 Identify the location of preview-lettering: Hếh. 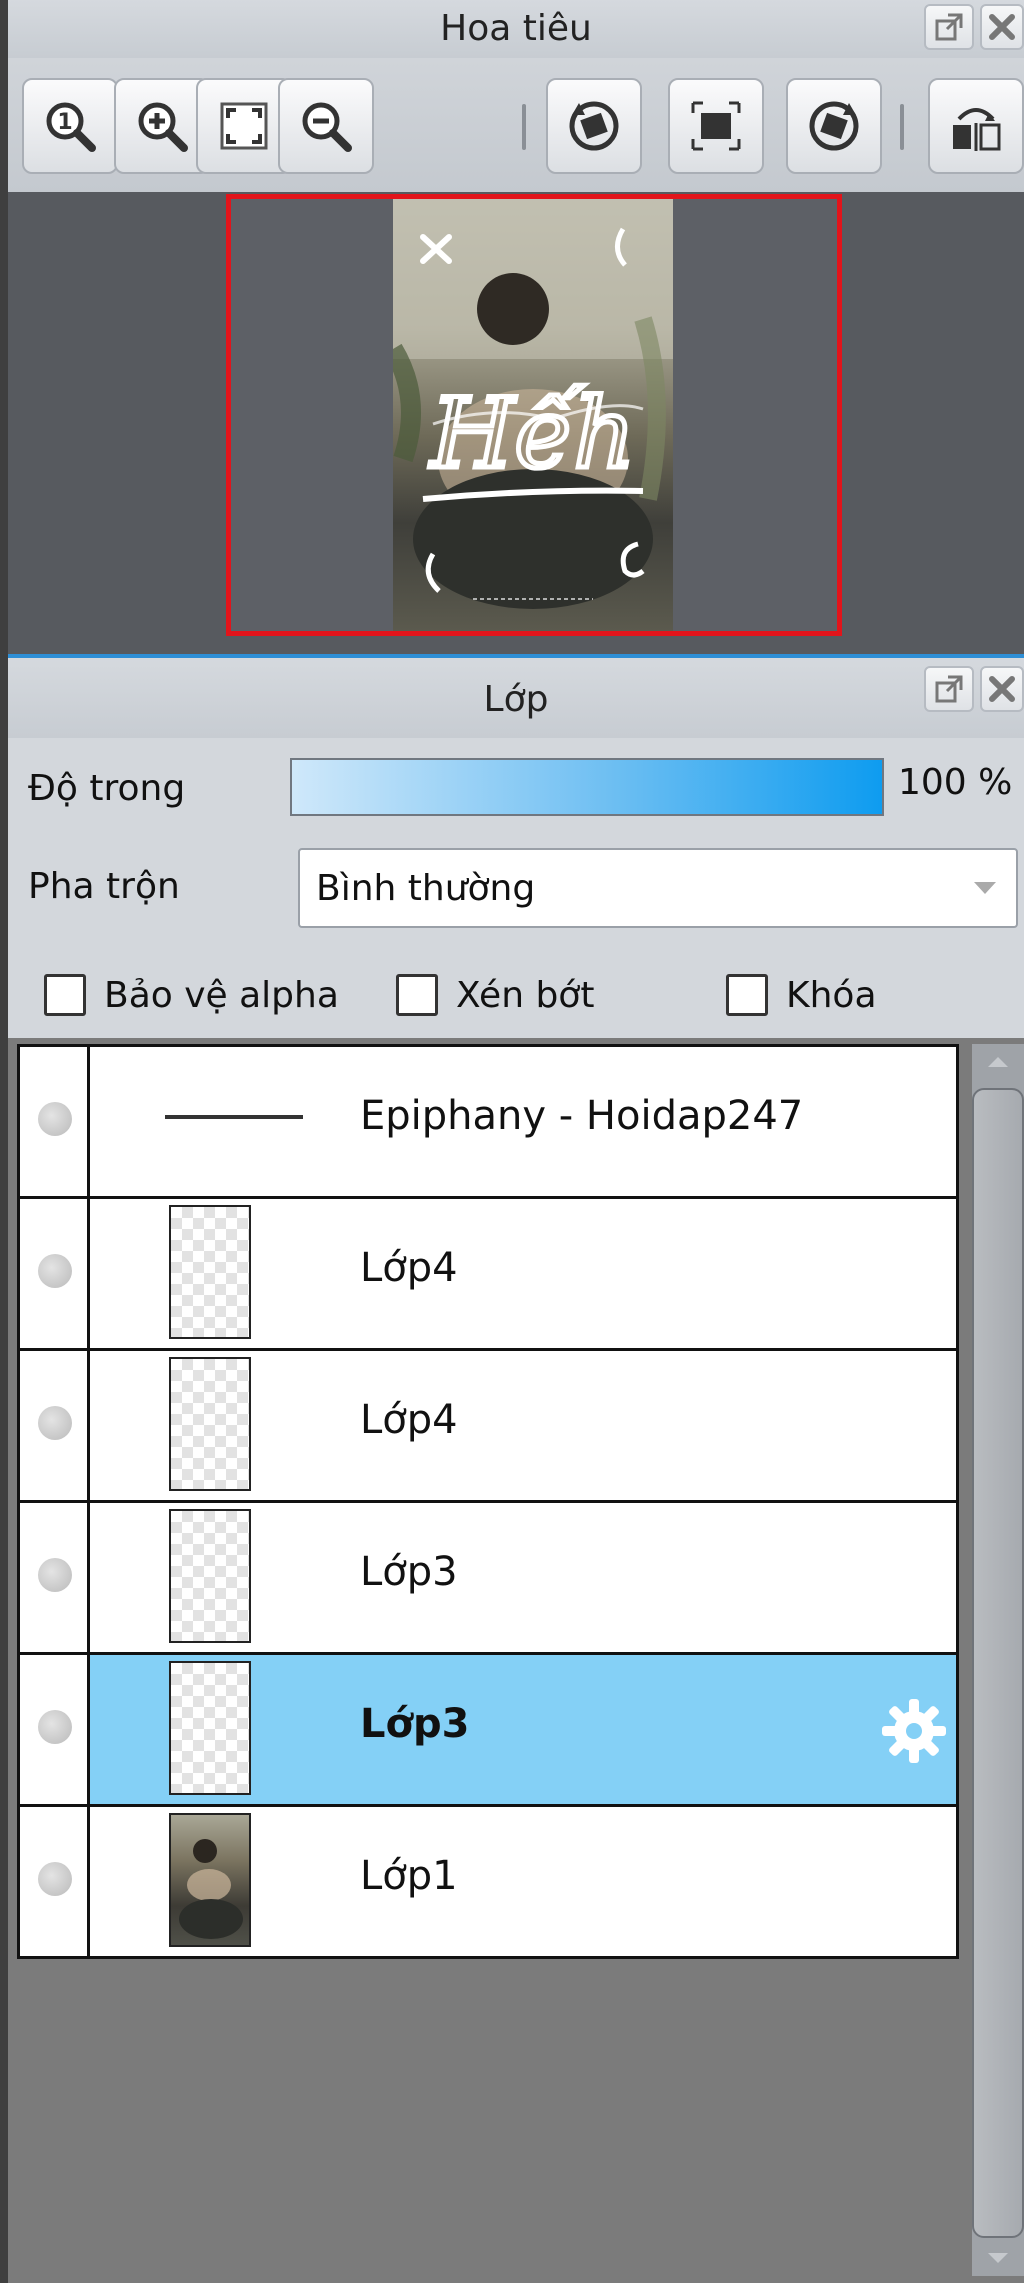
(532, 434).